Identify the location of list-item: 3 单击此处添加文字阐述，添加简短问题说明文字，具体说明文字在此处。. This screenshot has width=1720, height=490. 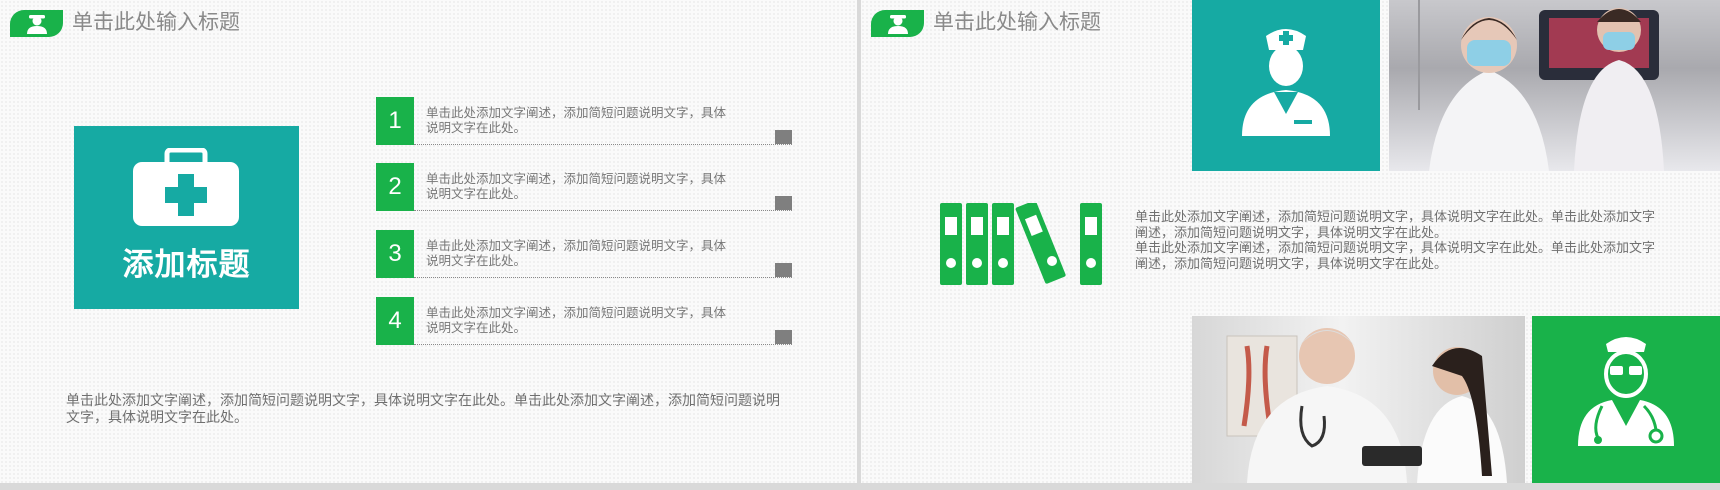
(584, 254).